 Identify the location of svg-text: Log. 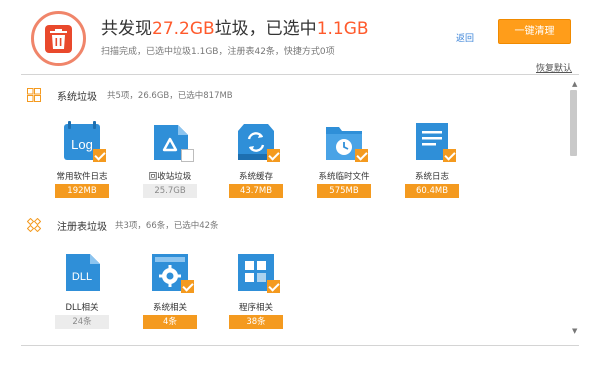
(82, 144).